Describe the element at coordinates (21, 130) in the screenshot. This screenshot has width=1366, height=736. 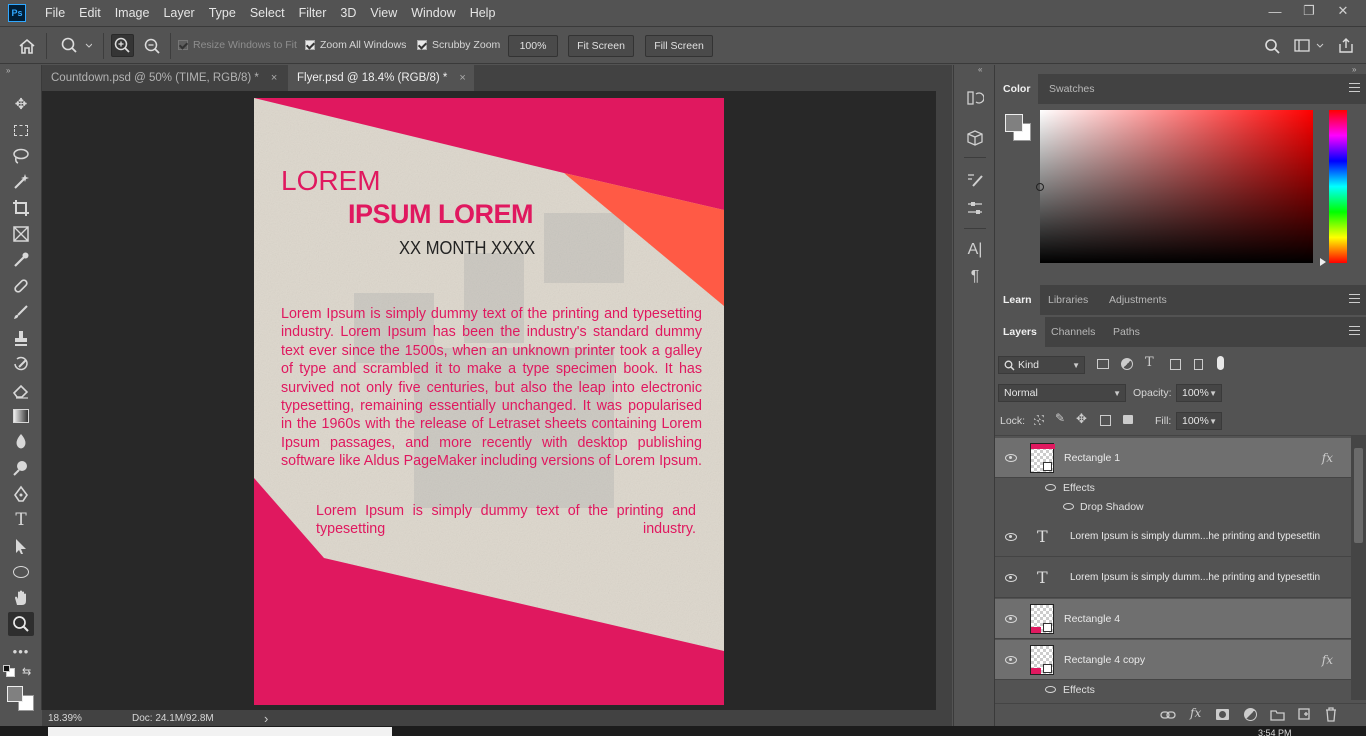
I see `marquee-tool-icon` at that location.